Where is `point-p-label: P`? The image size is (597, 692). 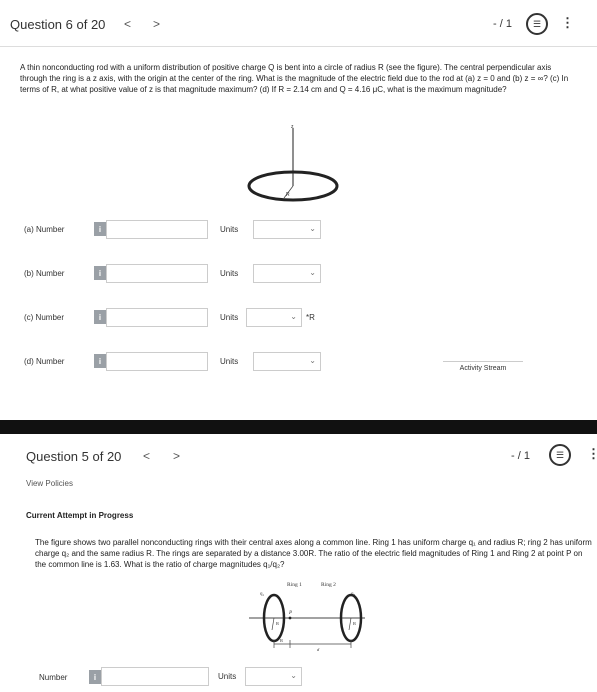
point-p-label: P is located at coordinates (290, 613).